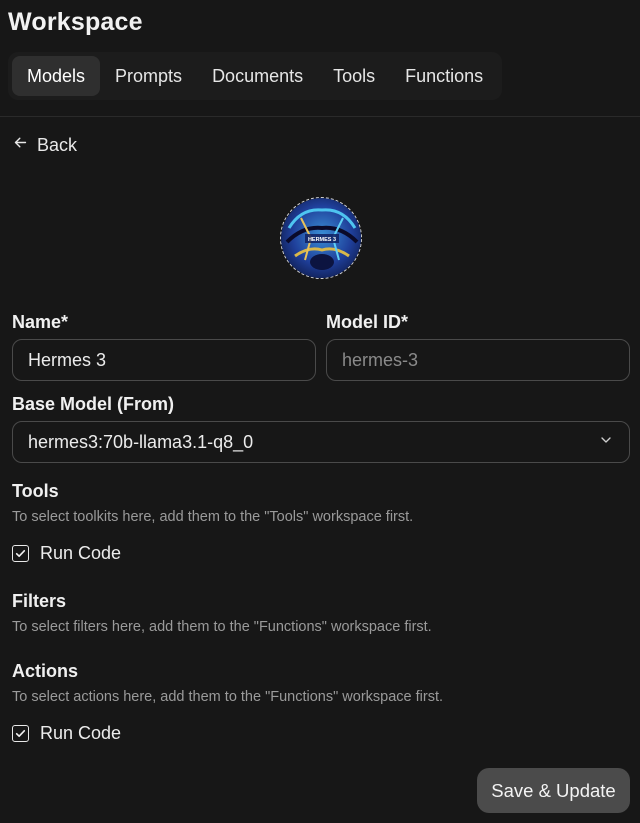 The width and height of the screenshot is (640, 823). Describe the element at coordinates (141, 441) in the screenshot. I see `base-model-value: hermes3:70b-llama3.1-q8_0` at that location.